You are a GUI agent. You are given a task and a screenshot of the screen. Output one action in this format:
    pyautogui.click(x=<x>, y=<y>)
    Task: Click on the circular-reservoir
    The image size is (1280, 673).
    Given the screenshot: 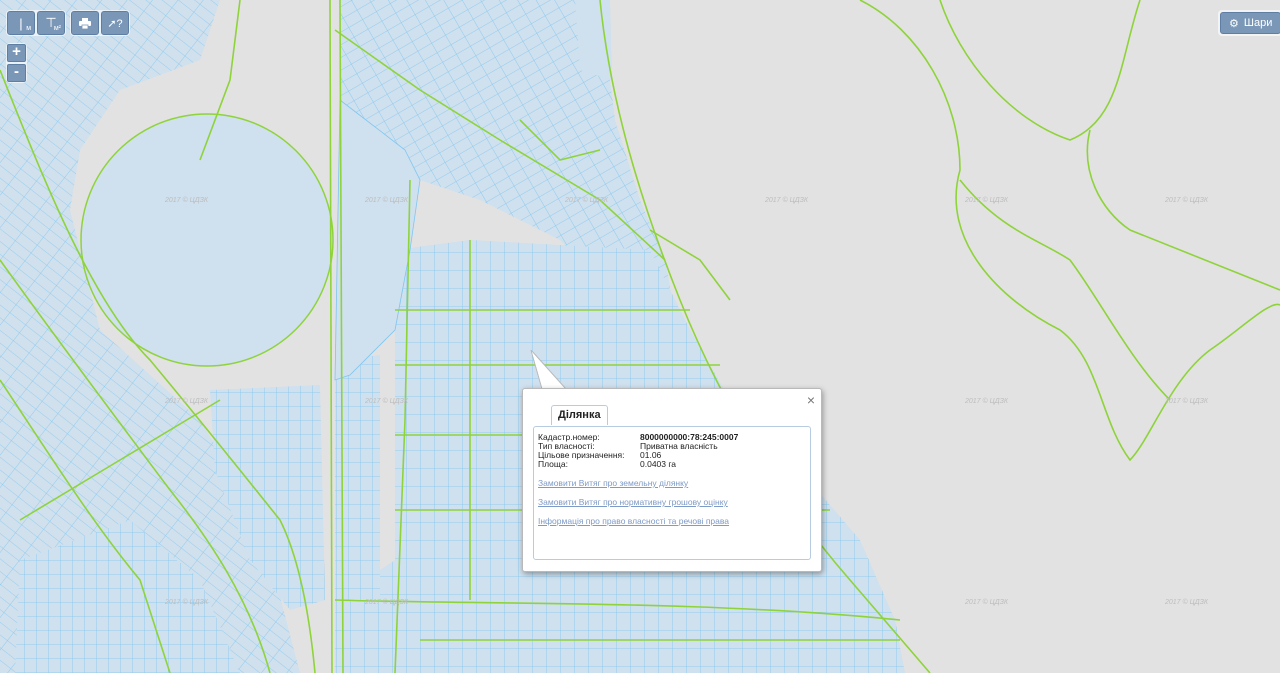 What is the action you would take?
    pyautogui.click(x=207, y=240)
    